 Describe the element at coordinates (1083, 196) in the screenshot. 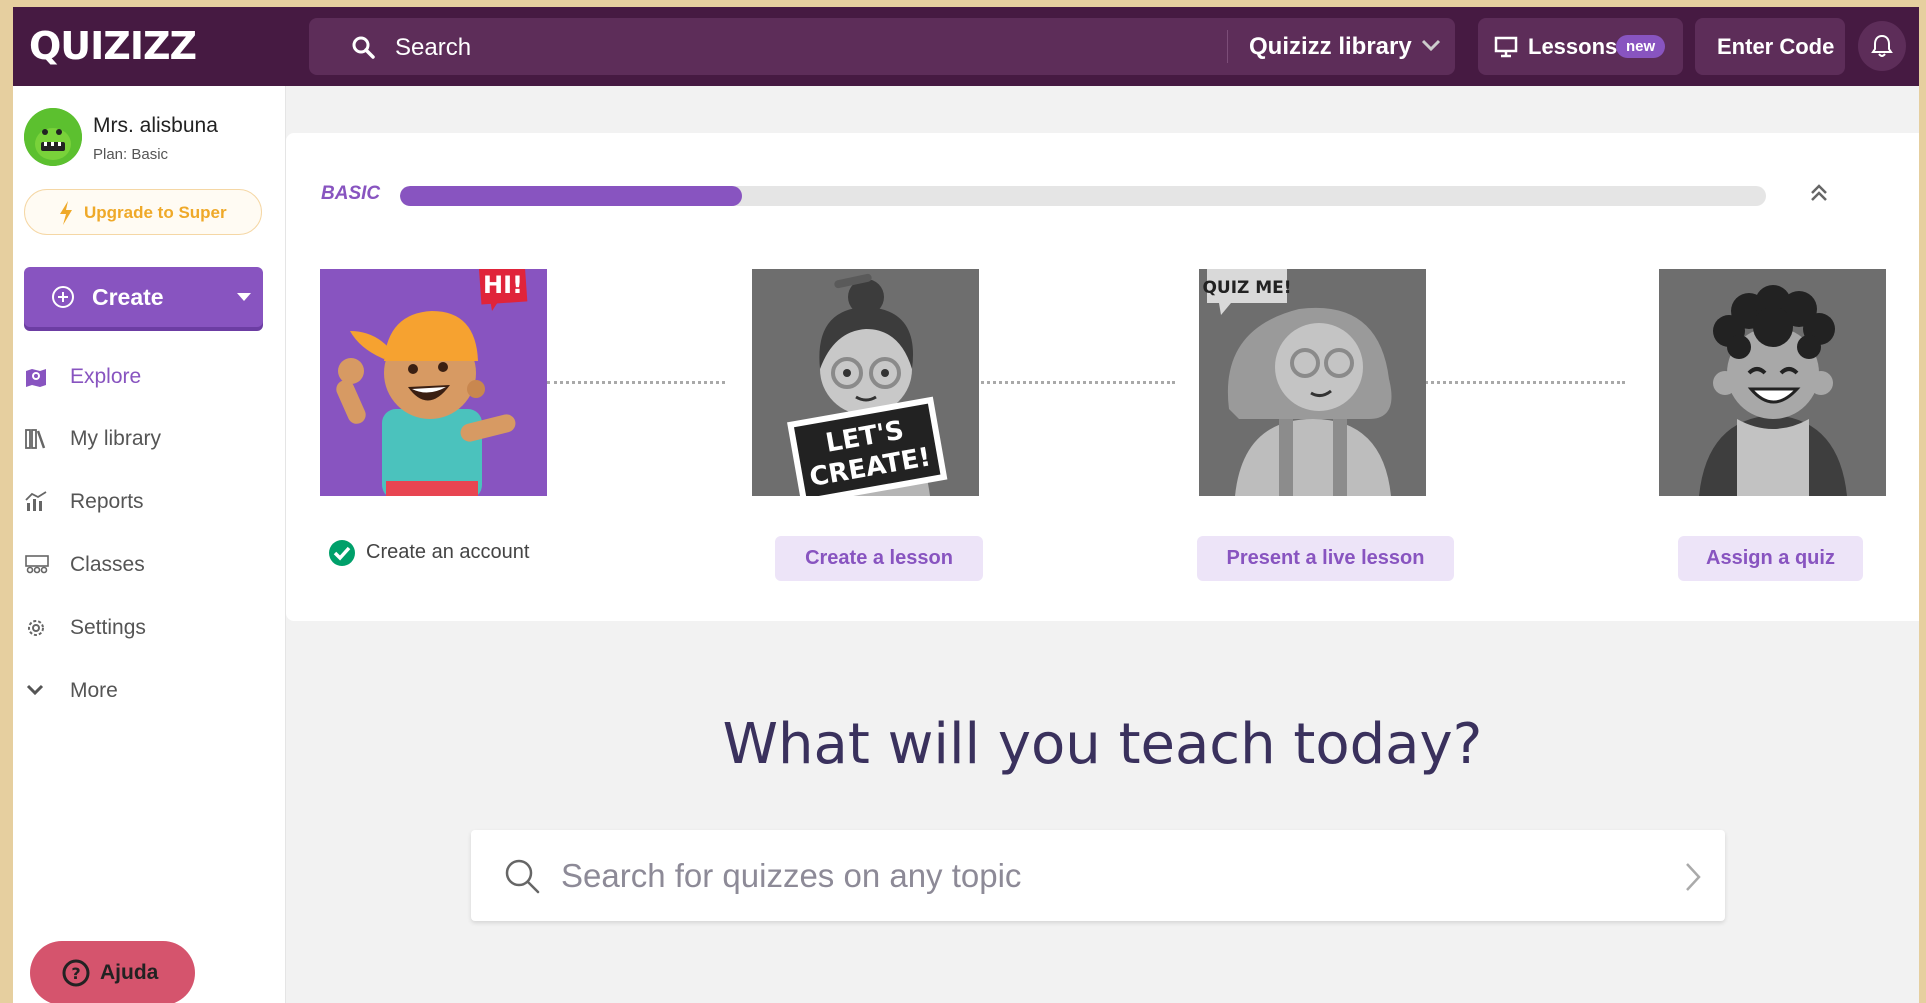

I see `progress-track` at that location.